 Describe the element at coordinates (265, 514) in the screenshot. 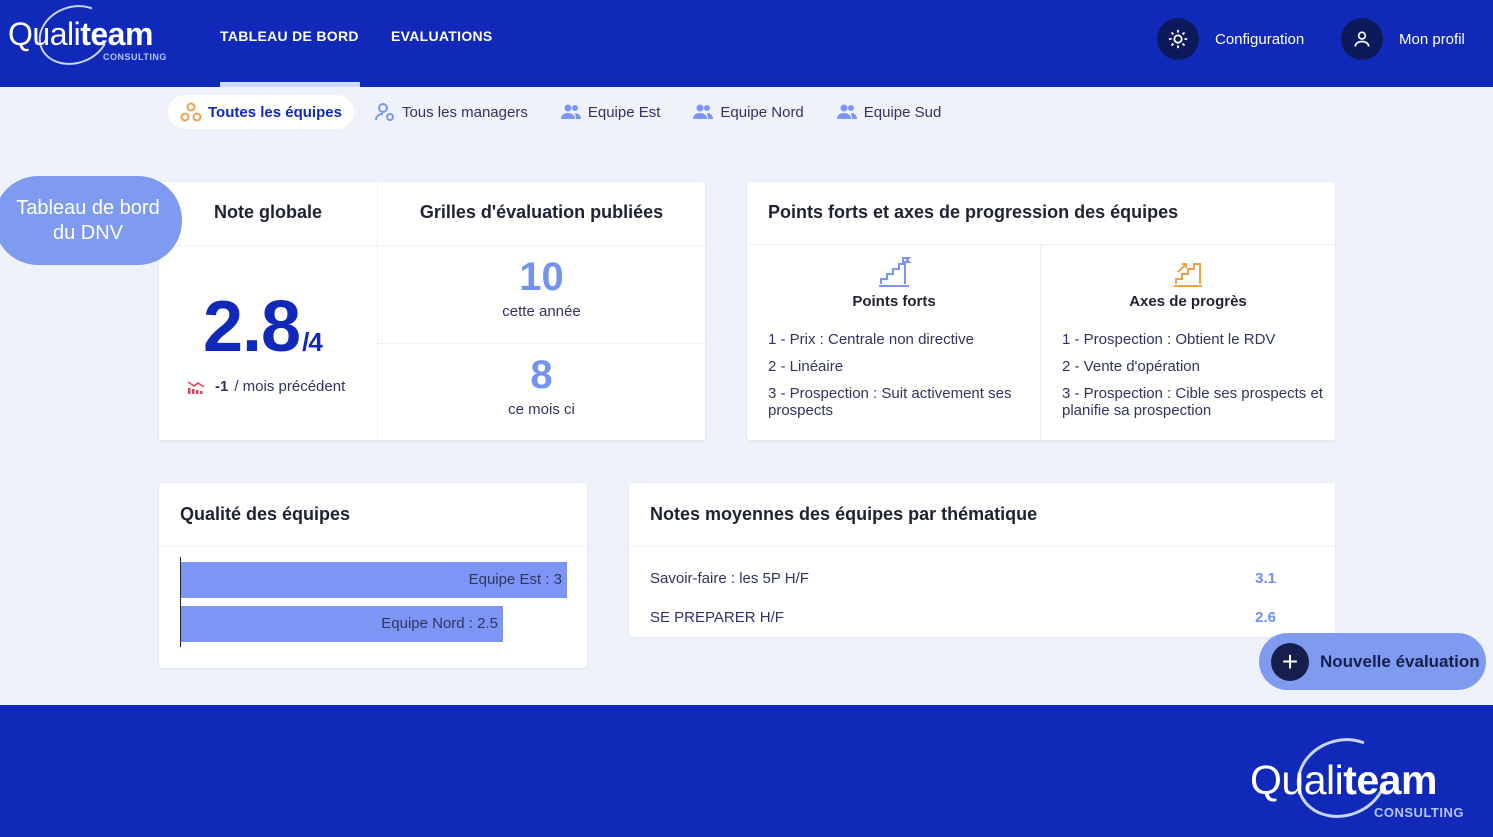

I see `qualite-title: Qualité des équipes` at that location.